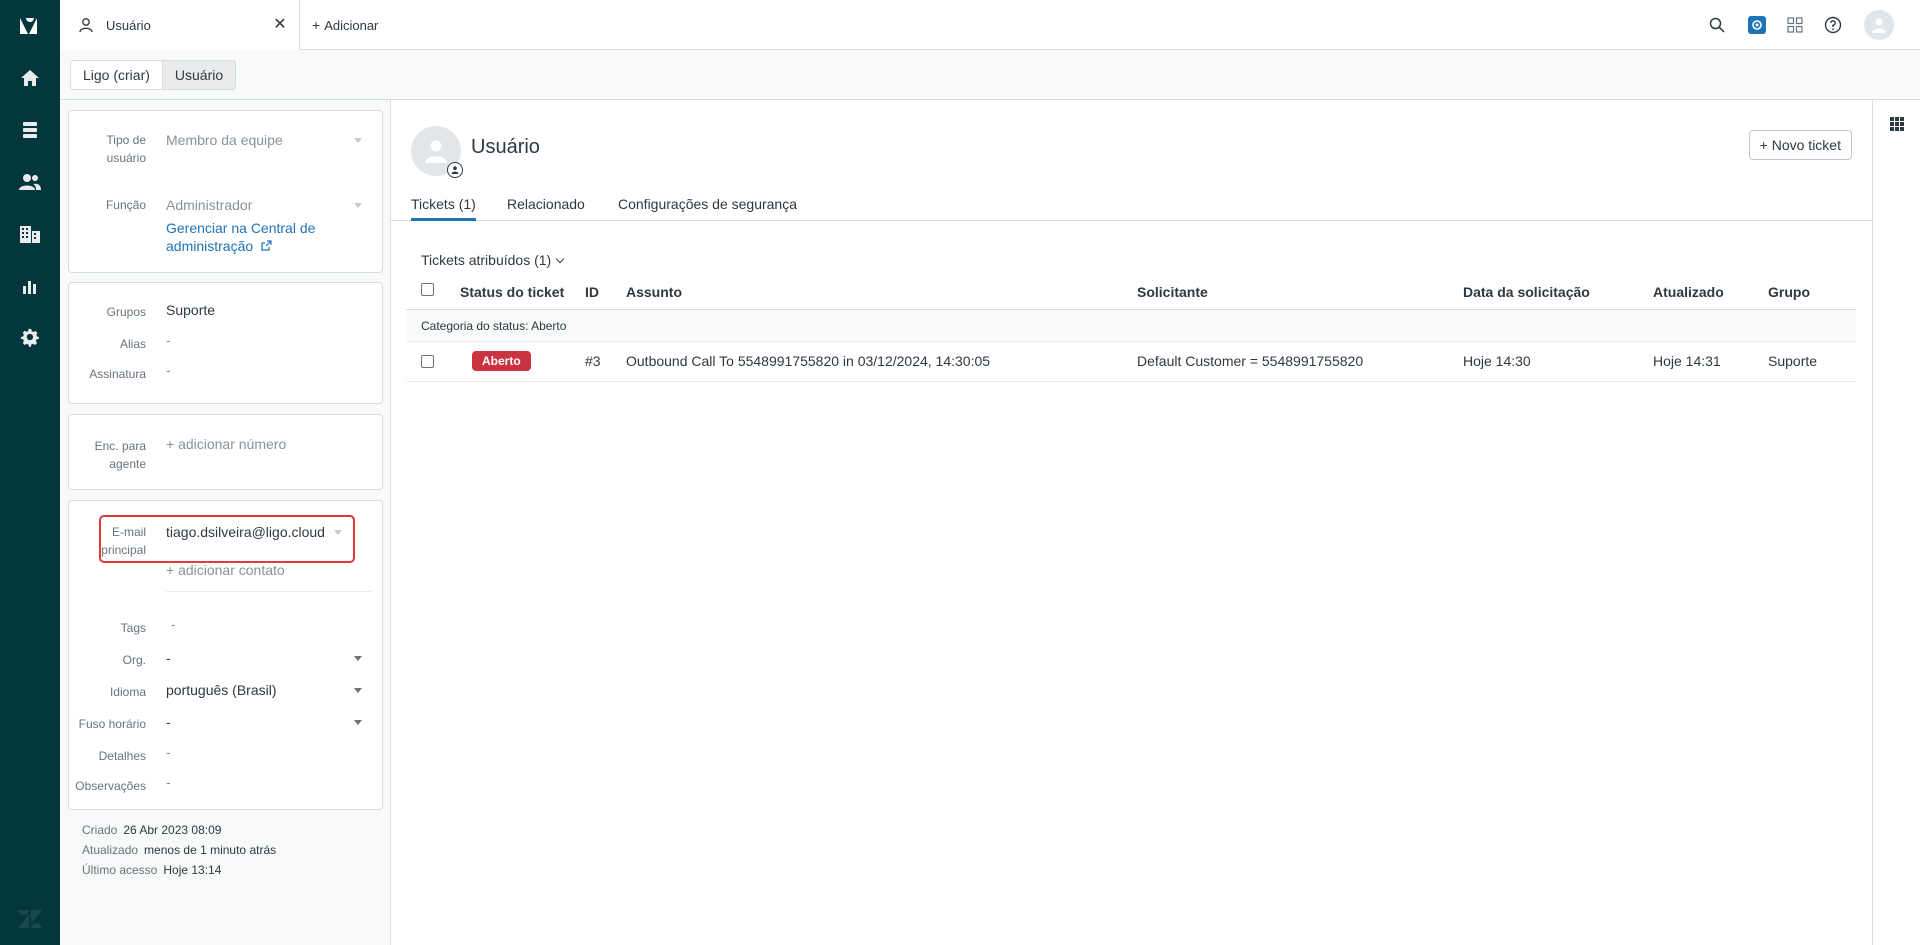 Image resolution: width=1920 pixels, height=945 pixels. Describe the element at coordinates (241, 237) in the screenshot. I see `admin-center-link-text: Gerenciar na Central de administração` at that location.